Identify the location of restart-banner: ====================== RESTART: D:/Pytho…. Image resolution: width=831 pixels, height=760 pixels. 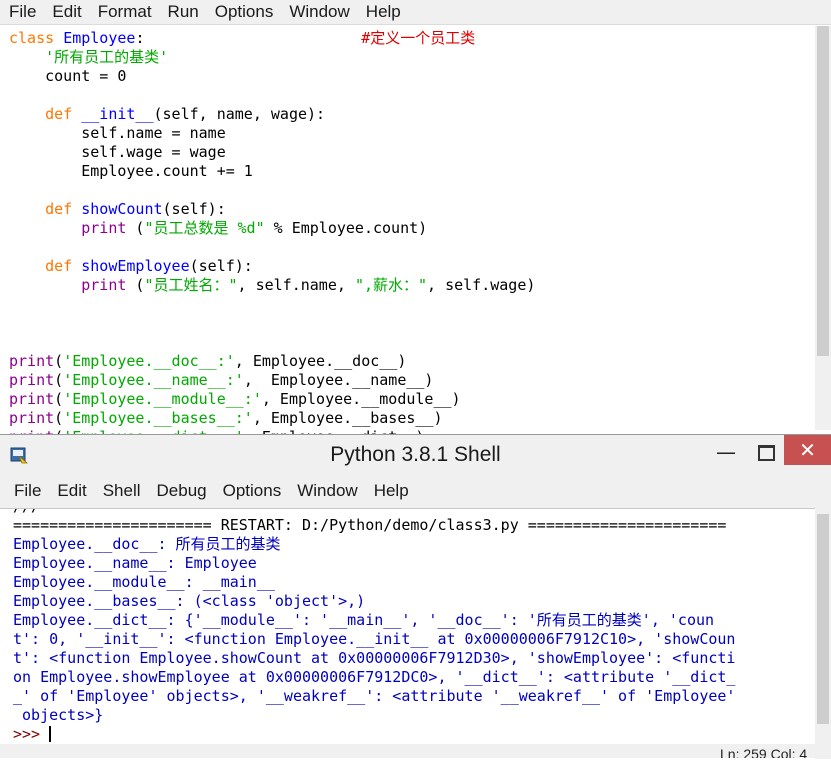
(370, 525).